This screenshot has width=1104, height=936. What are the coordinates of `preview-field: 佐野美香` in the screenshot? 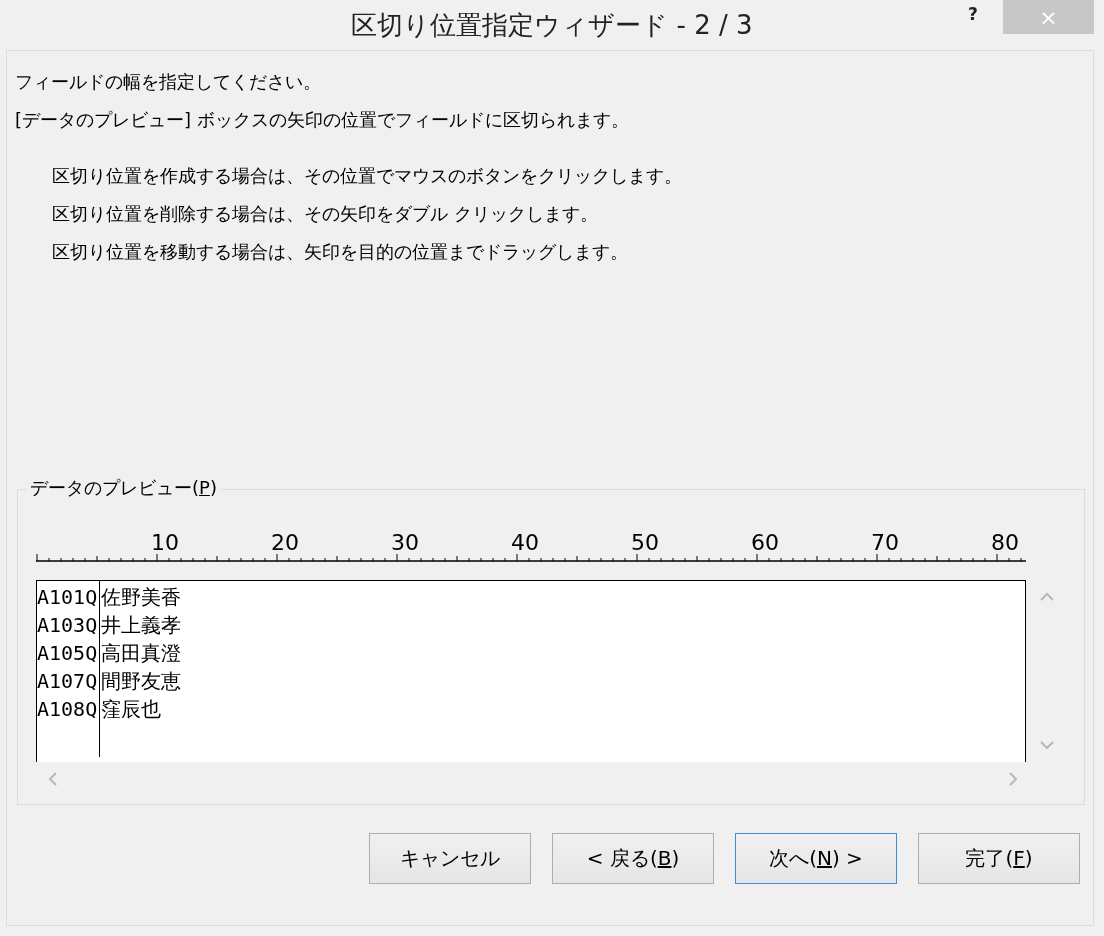 It's located at (141, 597).